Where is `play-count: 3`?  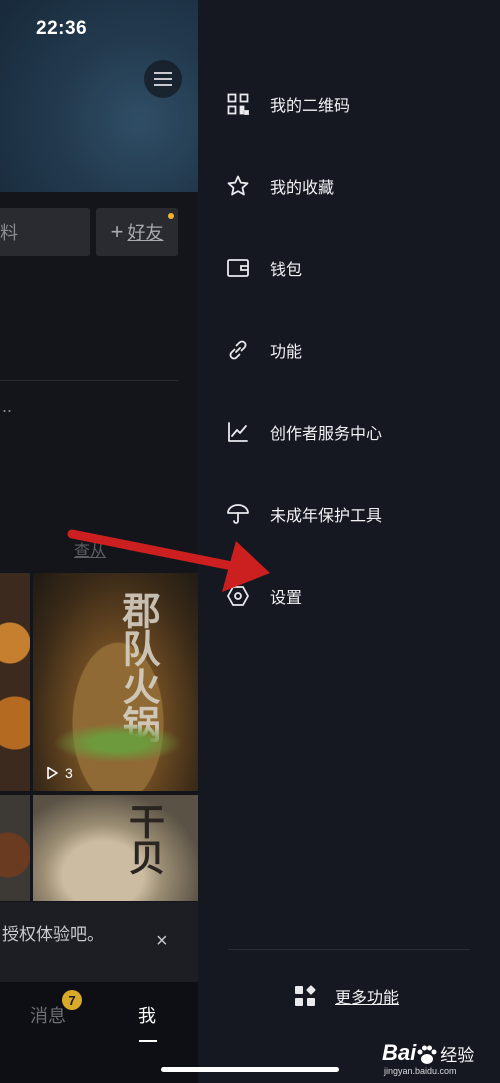
play-count: 3 is located at coordinates (59, 773).